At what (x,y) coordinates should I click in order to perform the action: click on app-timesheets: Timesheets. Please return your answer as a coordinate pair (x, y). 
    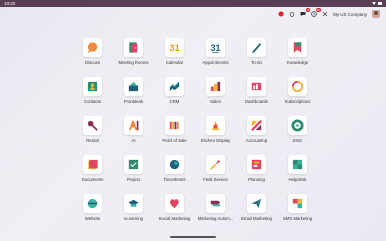
    Looking at the image, I should click on (174, 174).